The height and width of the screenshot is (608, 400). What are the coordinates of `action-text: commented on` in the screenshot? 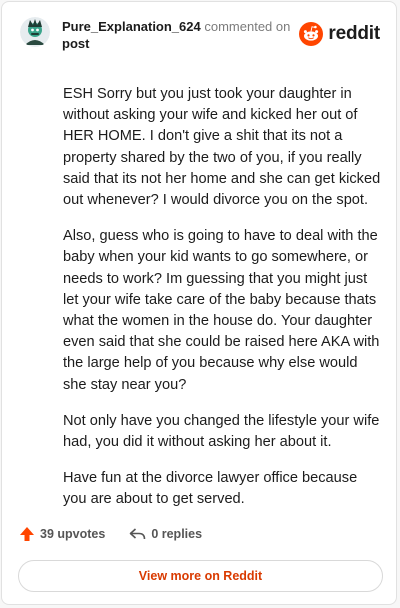 It's located at (247, 26).